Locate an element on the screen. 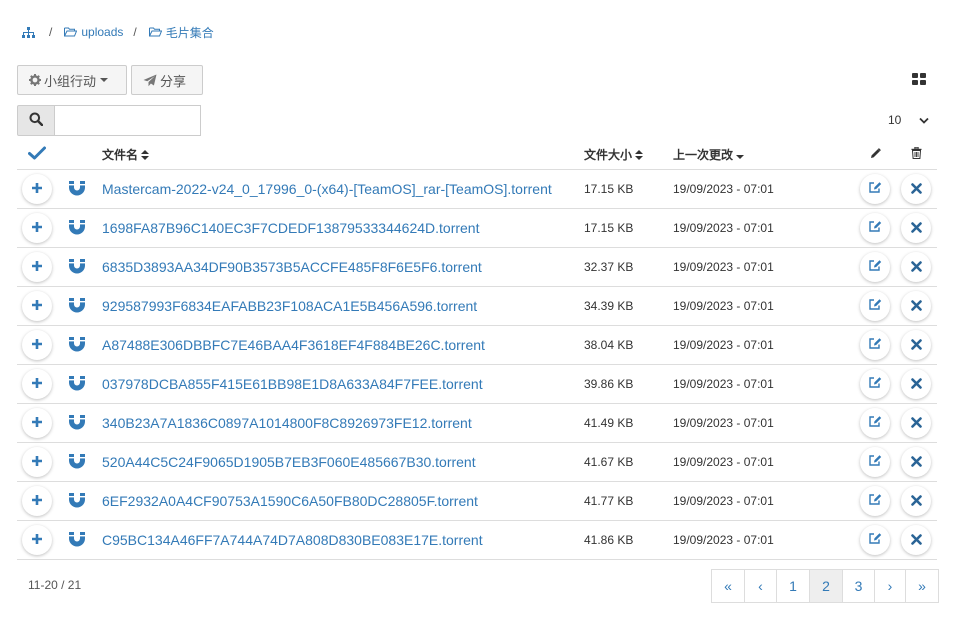 The image size is (963, 626). table-header: 文件名 文件大小 上一次更改 is located at coordinates (477, 155).